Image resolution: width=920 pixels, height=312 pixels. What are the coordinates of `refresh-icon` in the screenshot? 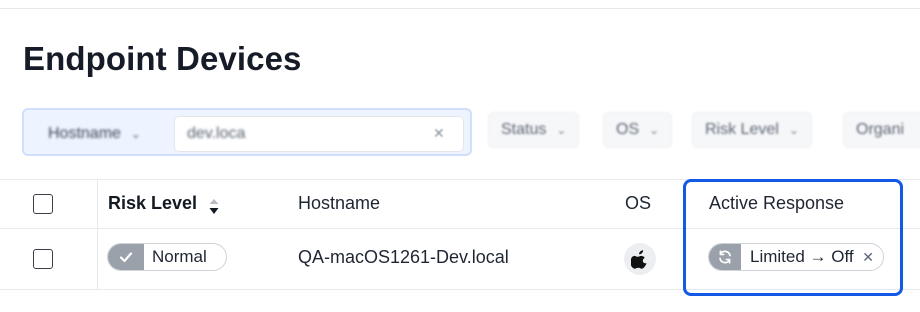 It's located at (725, 257).